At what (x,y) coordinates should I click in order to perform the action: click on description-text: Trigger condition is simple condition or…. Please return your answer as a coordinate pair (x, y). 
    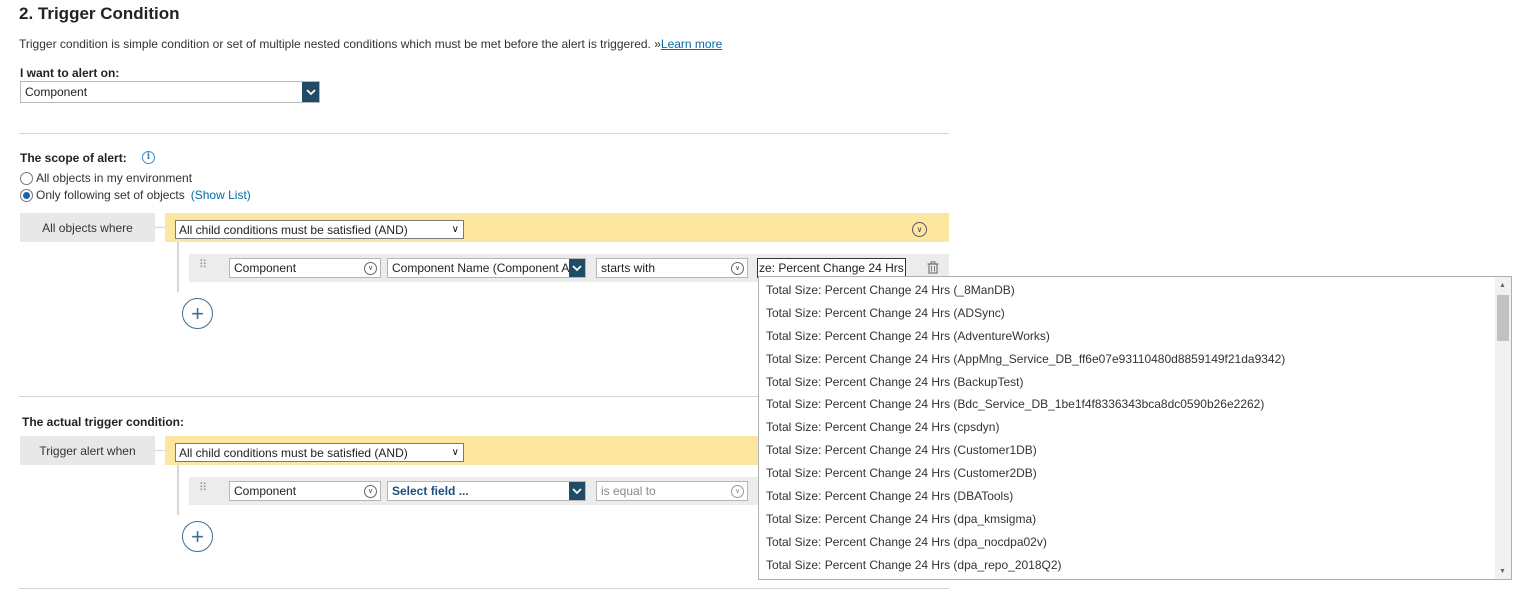
    Looking at the image, I should click on (340, 44).